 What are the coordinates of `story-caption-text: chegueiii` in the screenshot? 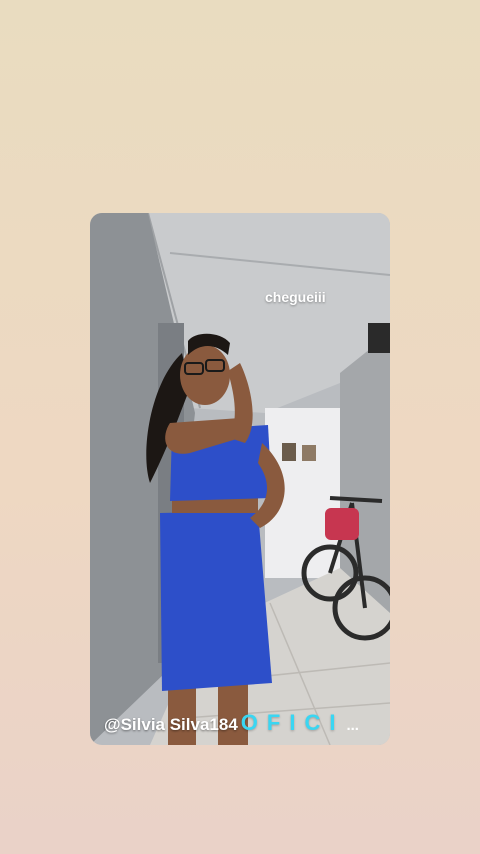 It's located at (295, 297).